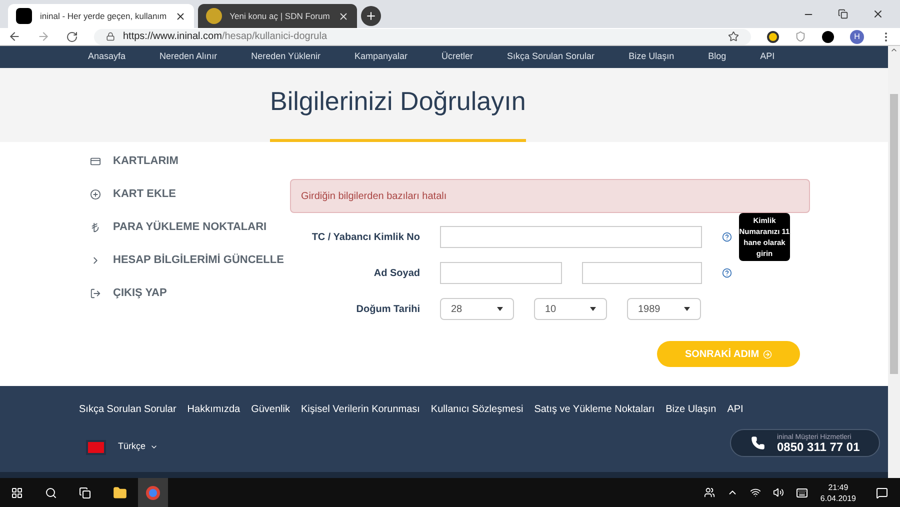  Describe the element at coordinates (360, 409) in the screenshot. I see `footer-link: Kişisel Verilerin Korunması` at that location.